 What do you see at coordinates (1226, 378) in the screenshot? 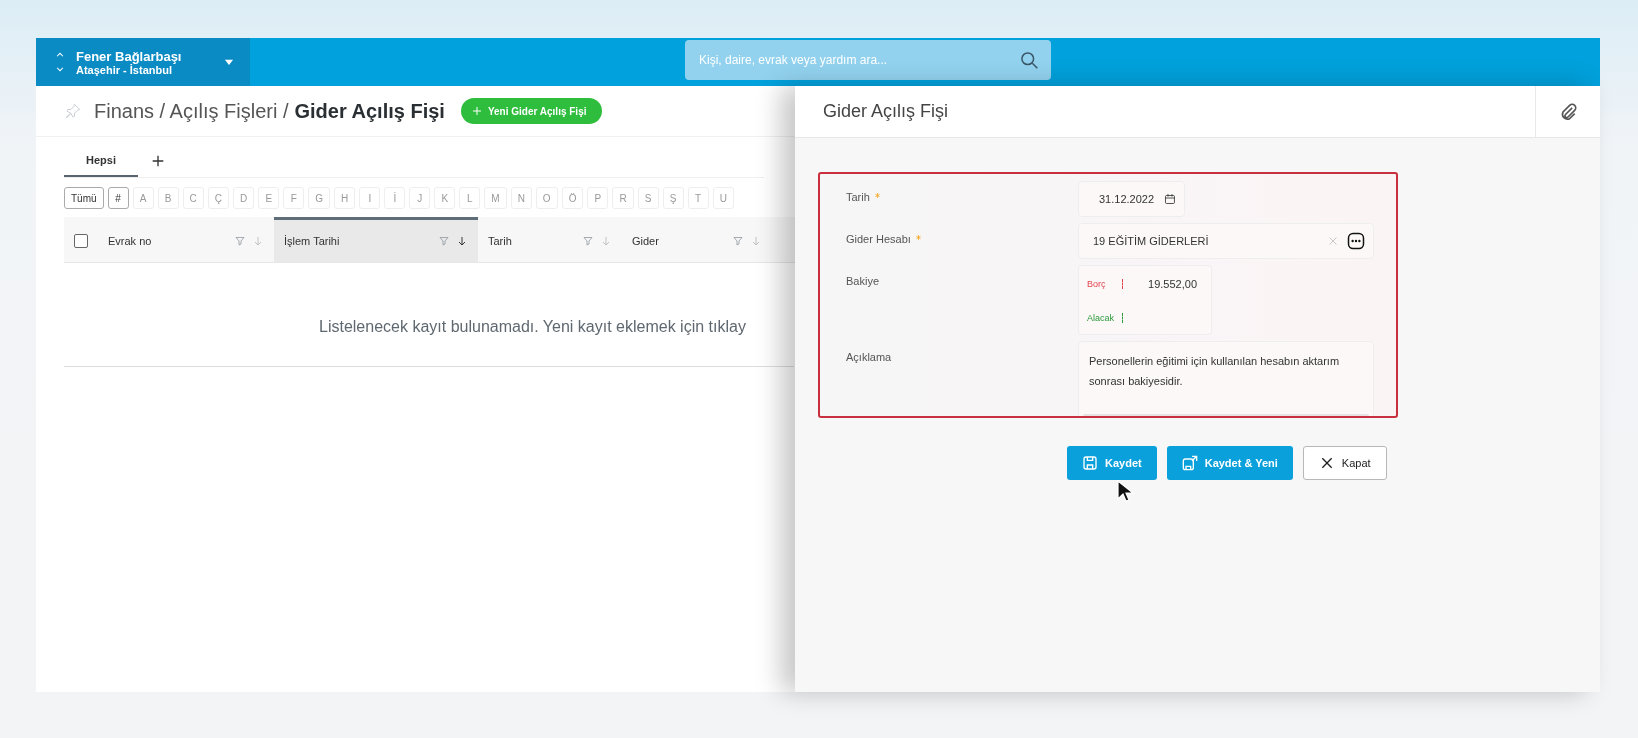
I see `description-field: Personellerin eğitimi için kullanılan hesabın aktarım sonrası bakiyesidir.` at bounding box center [1226, 378].